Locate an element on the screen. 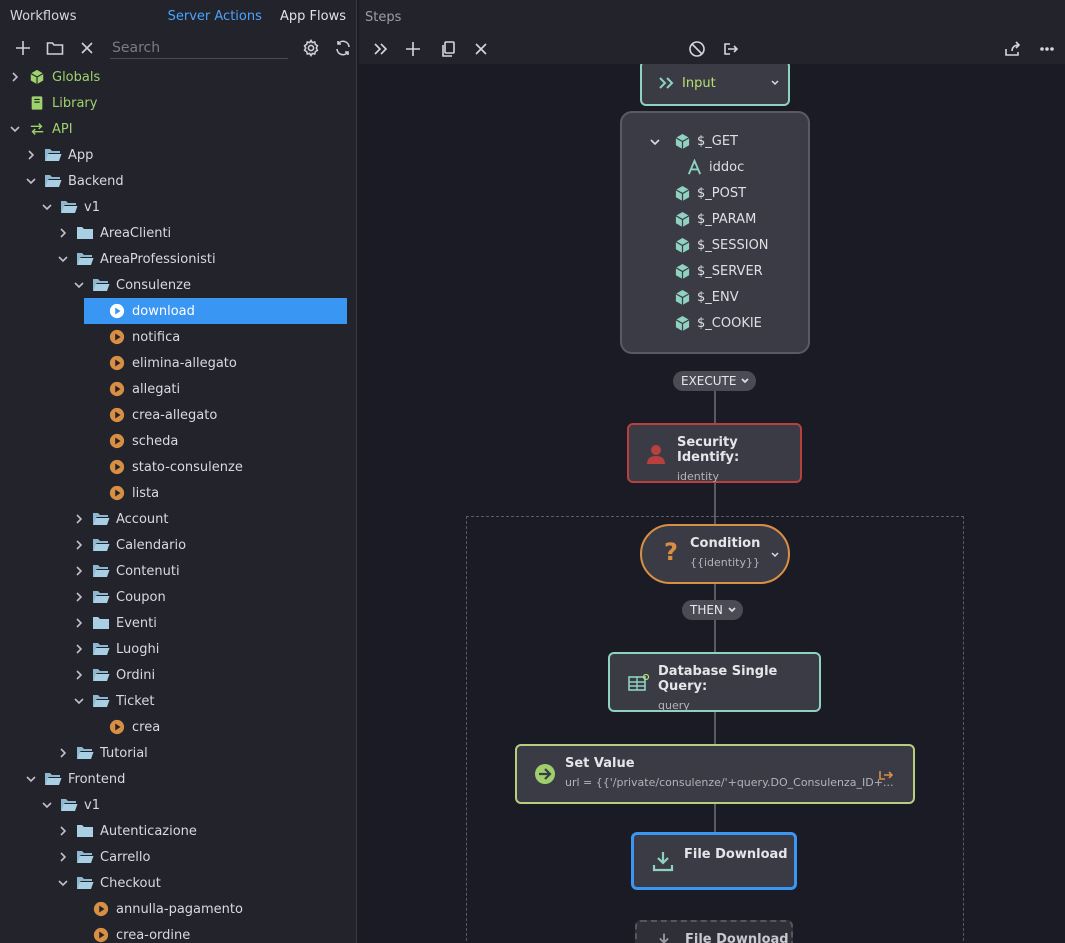  database-query-node: Database Single Query: query is located at coordinates (714, 682).